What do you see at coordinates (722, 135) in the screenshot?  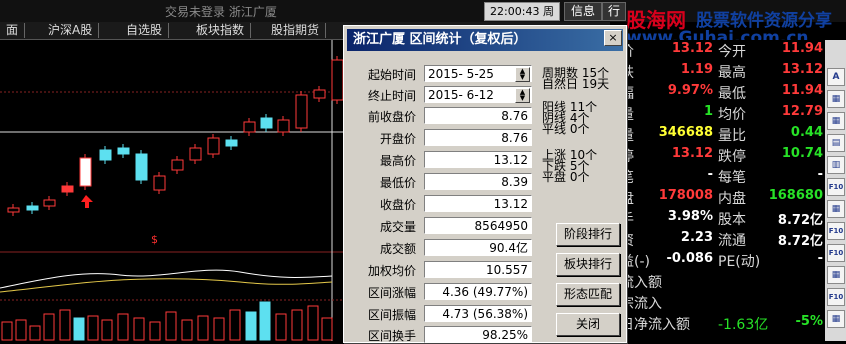 I see `quote-row: 量 346688 量比 0.44` at bounding box center [722, 135].